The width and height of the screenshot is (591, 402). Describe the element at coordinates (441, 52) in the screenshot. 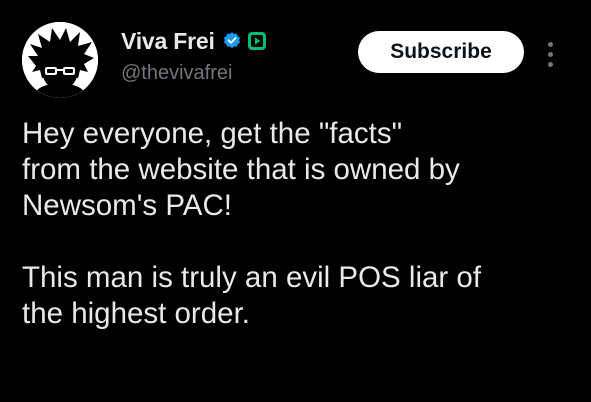

I see `subscribe-button: Subscribe` at that location.